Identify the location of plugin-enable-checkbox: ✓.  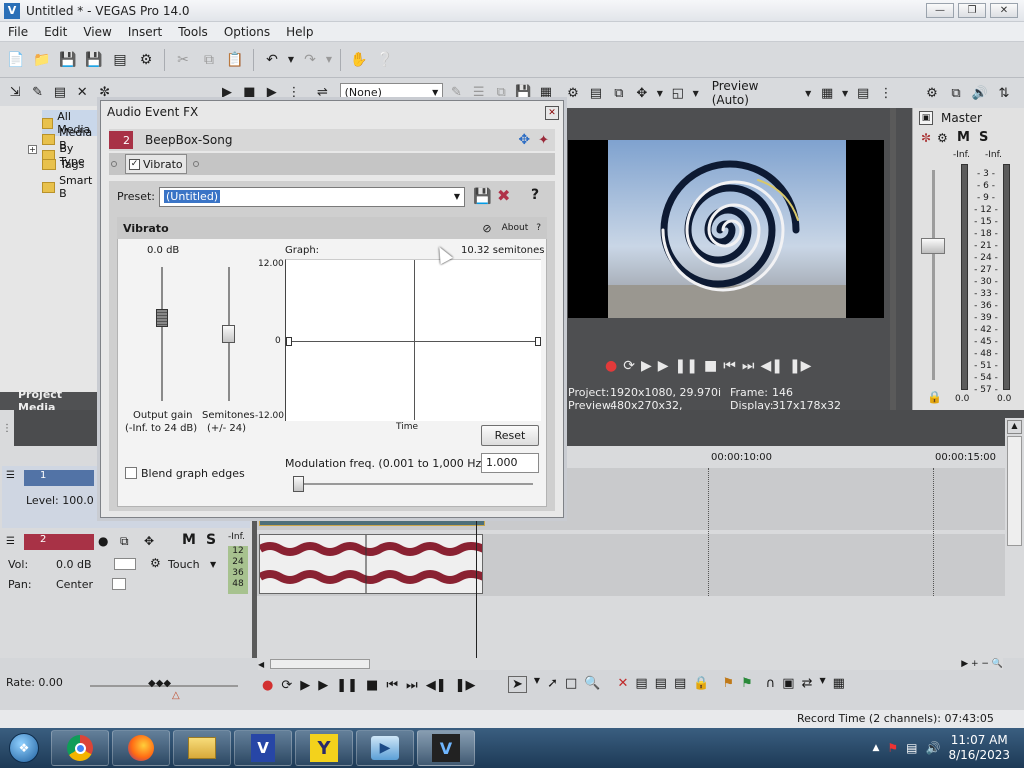
(134, 164).